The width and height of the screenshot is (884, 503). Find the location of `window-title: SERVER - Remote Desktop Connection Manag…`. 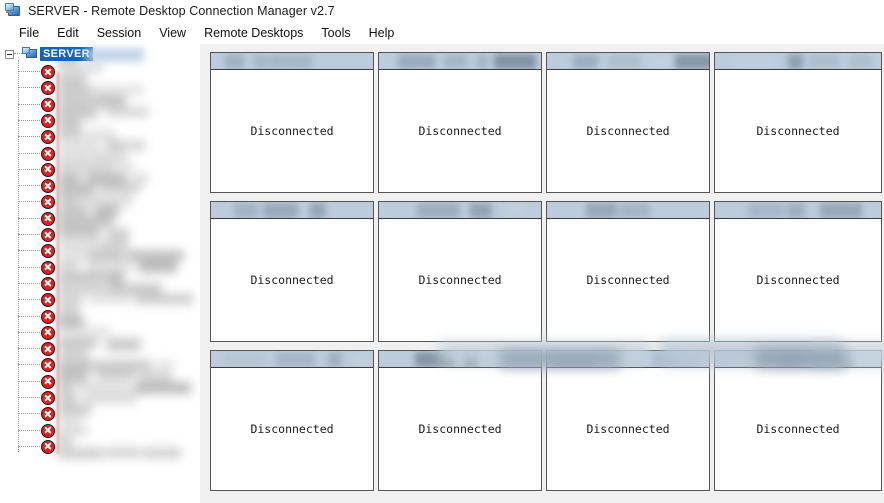

window-title: SERVER - Remote Desktop Connection Manag… is located at coordinates (181, 10).